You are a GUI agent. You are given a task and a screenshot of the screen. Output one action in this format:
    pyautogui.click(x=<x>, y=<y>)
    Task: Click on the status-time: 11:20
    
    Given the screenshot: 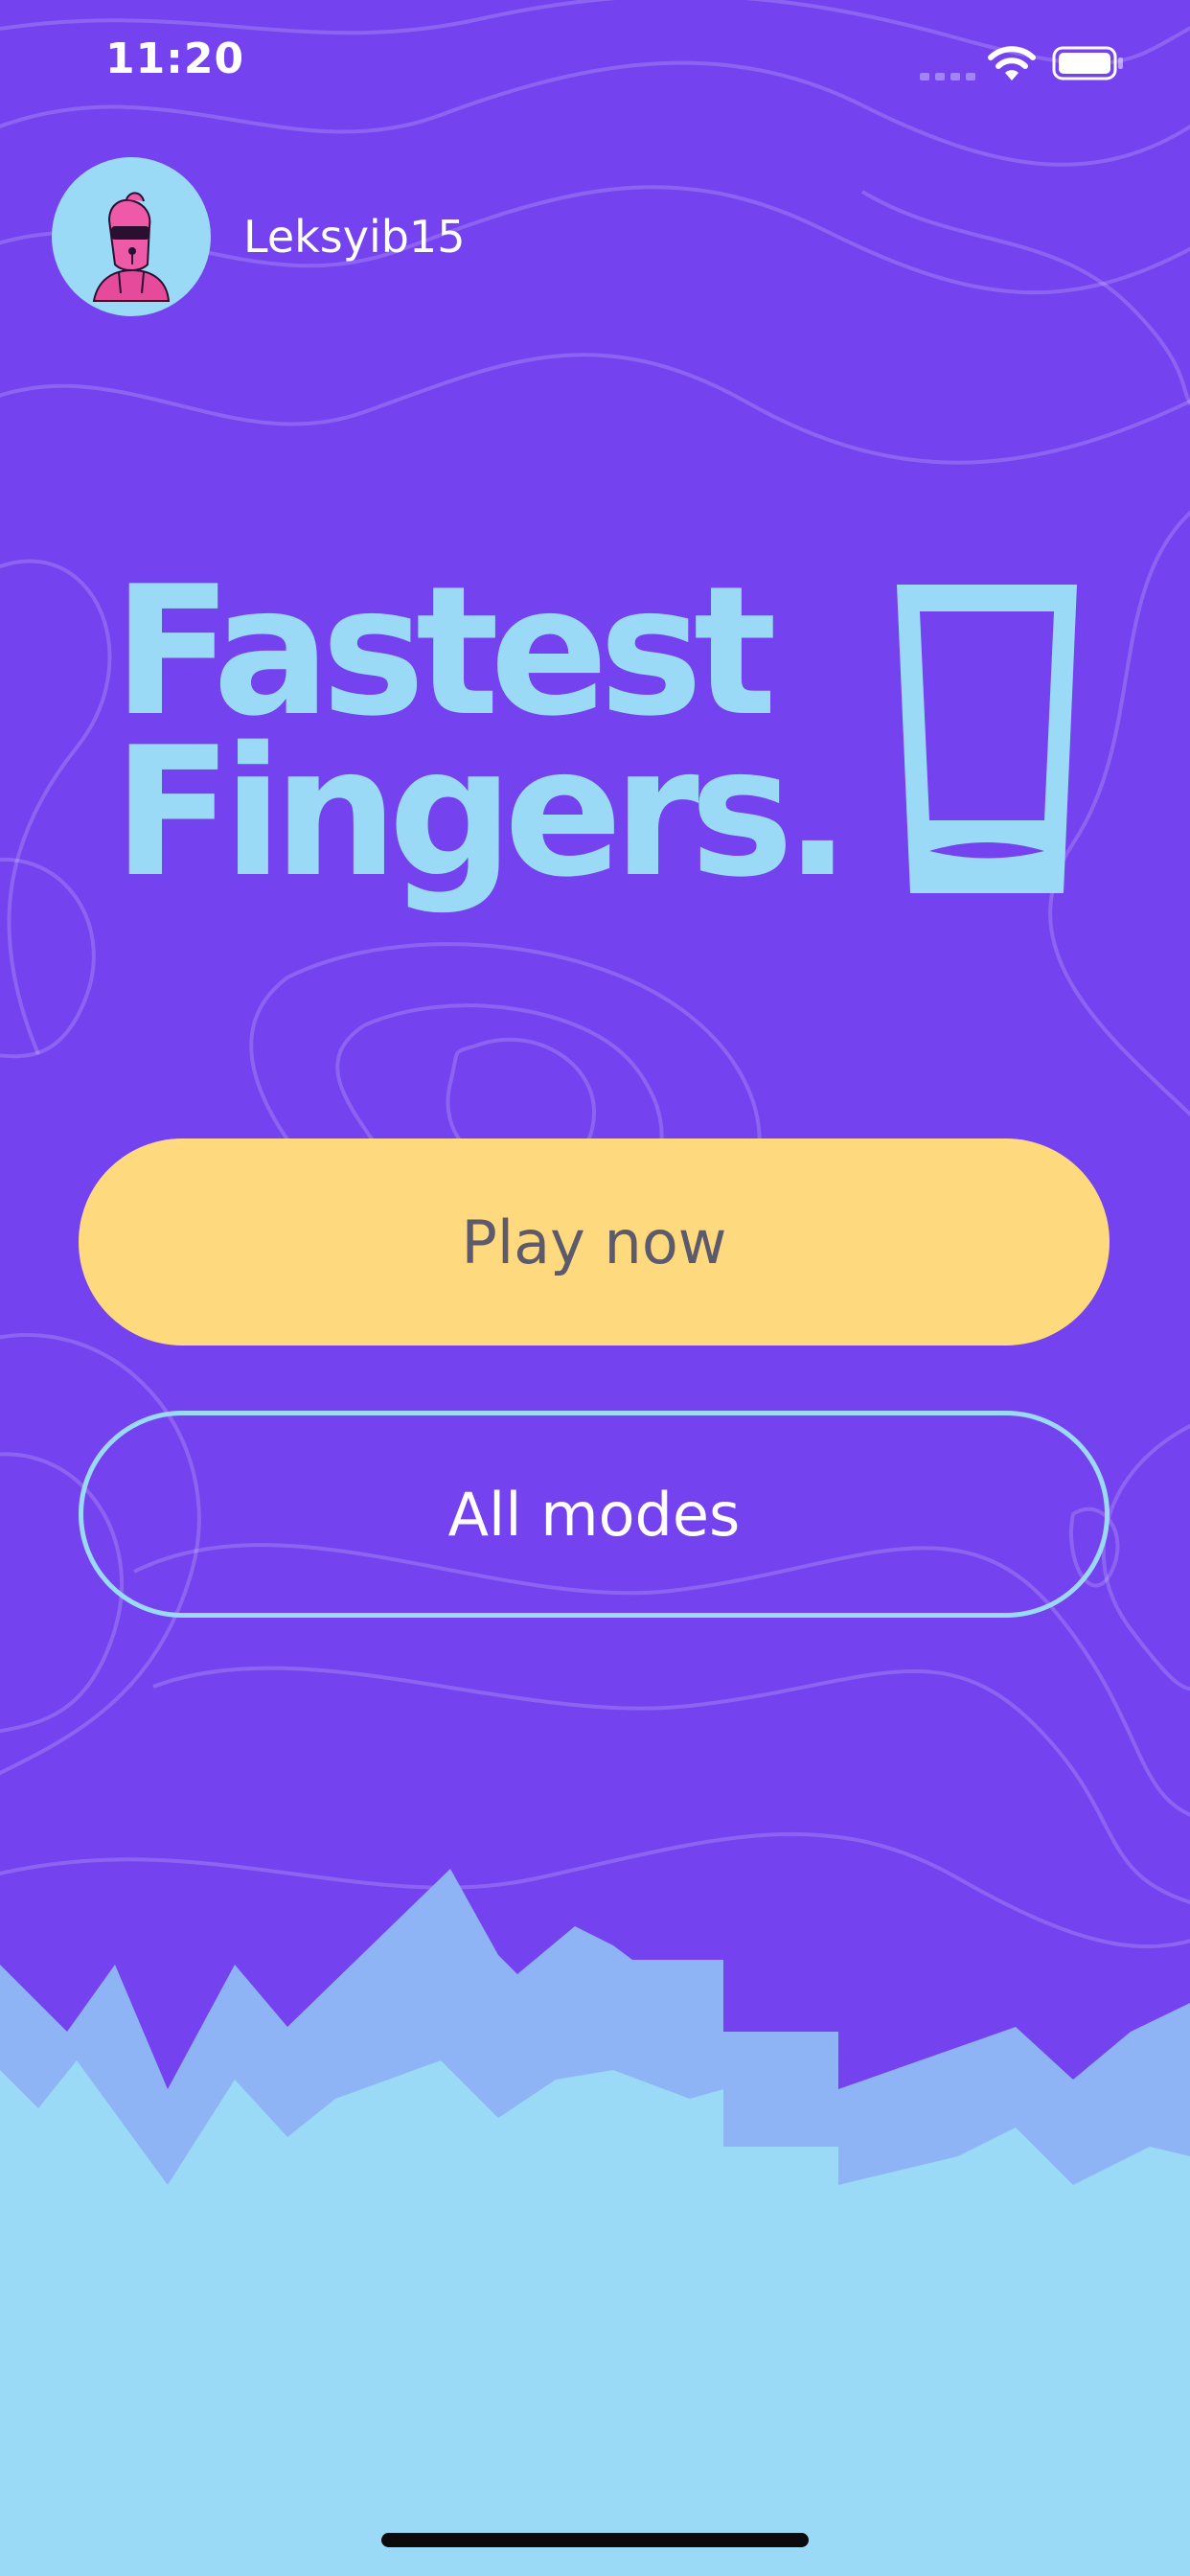 What is the action you would take?
    pyautogui.click(x=175, y=58)
    